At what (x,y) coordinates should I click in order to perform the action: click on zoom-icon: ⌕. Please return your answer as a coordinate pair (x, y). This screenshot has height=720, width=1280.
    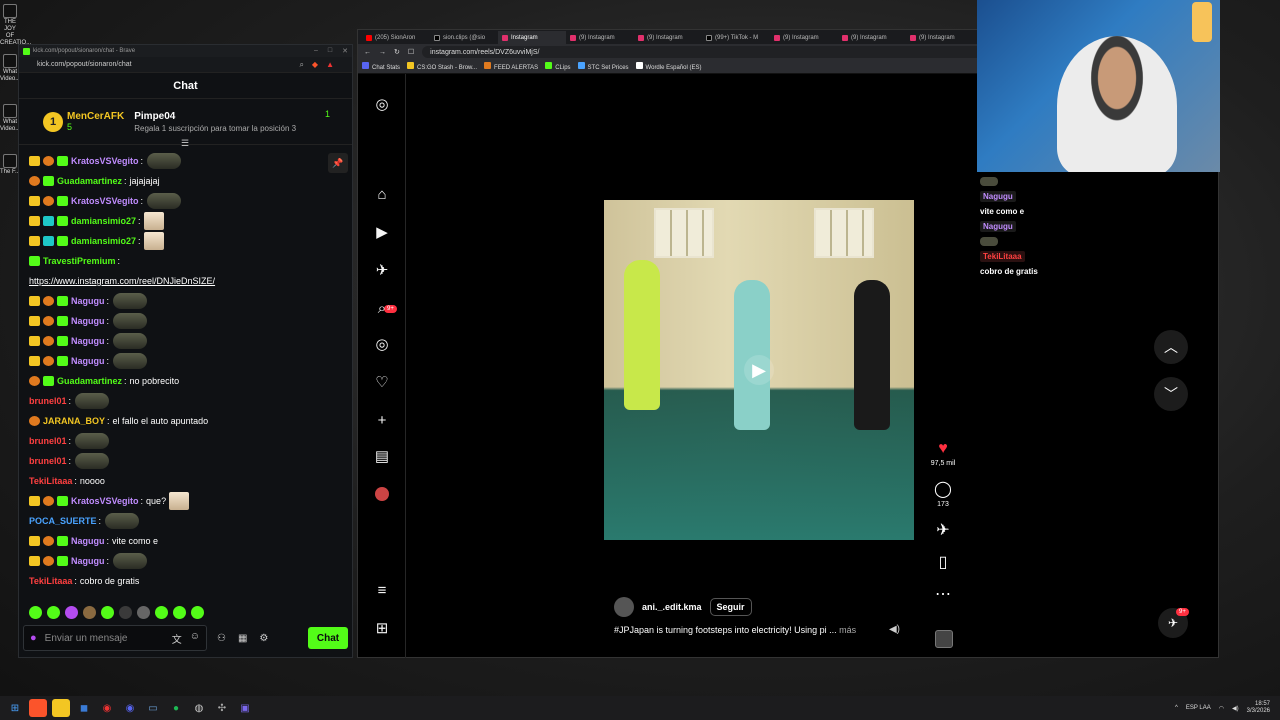
    Looking at the image, I should click on (301, 65).